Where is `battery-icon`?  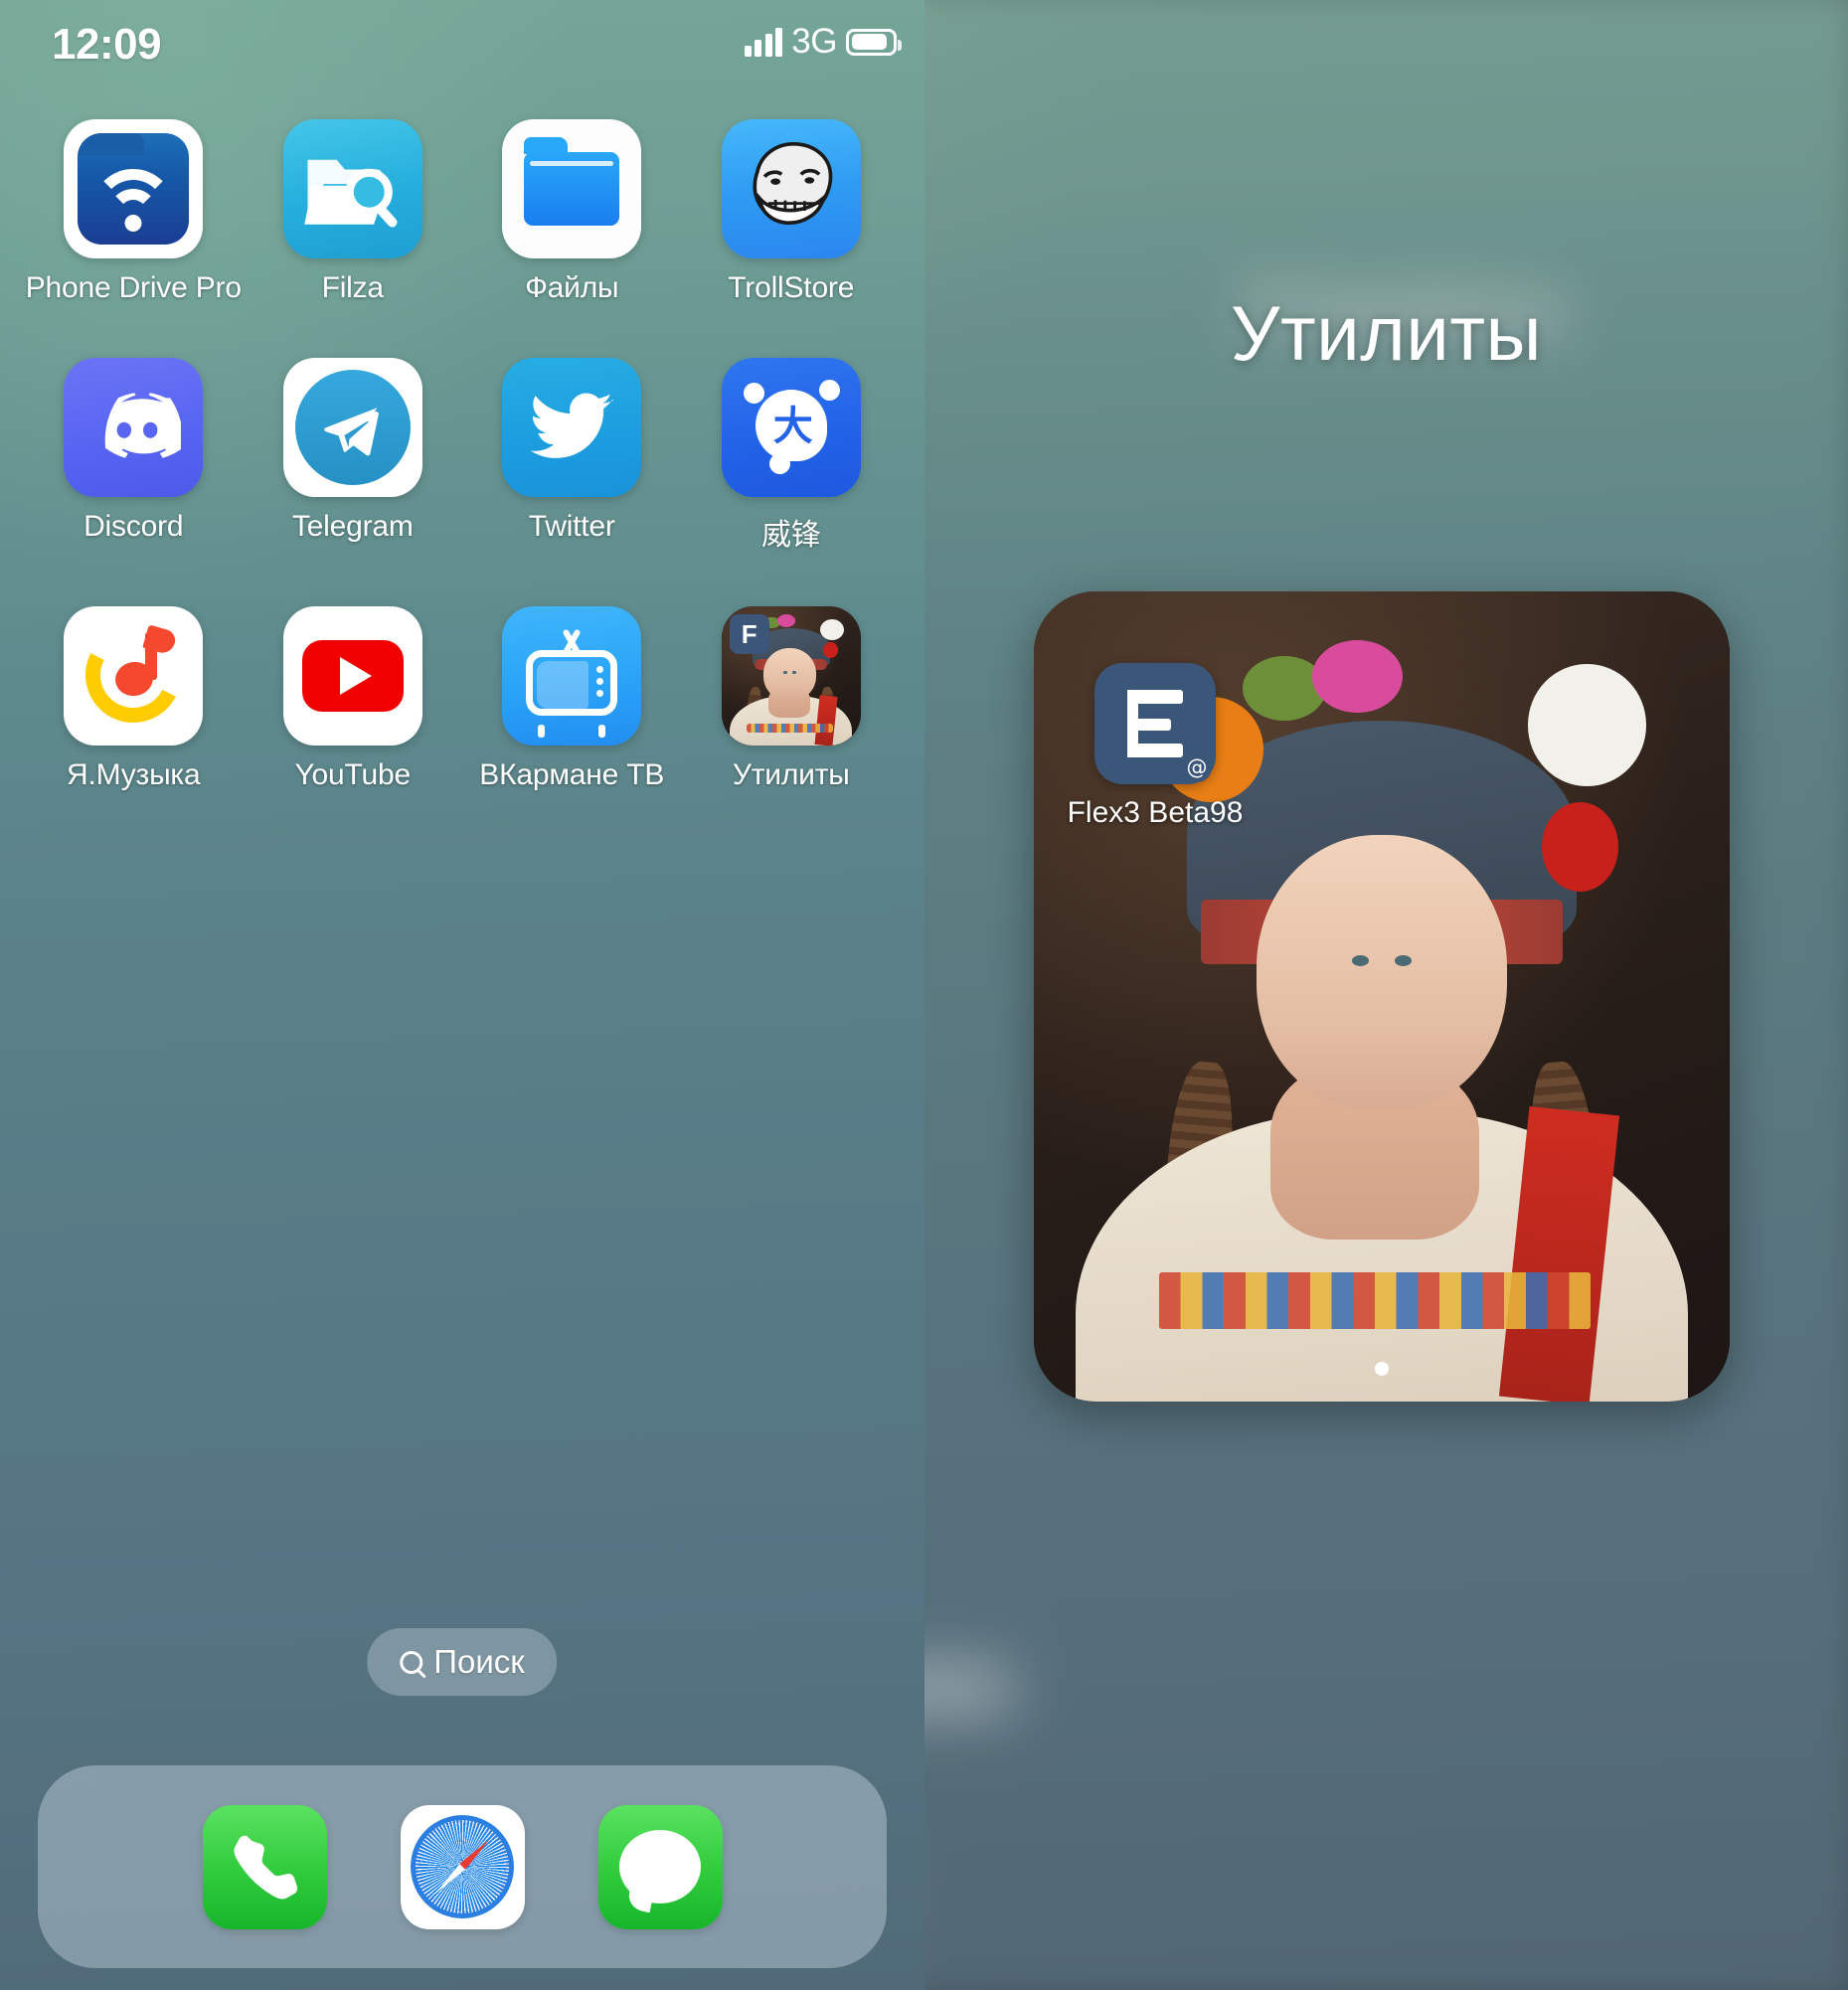
battery-icon is located at coordinates (874, 42).